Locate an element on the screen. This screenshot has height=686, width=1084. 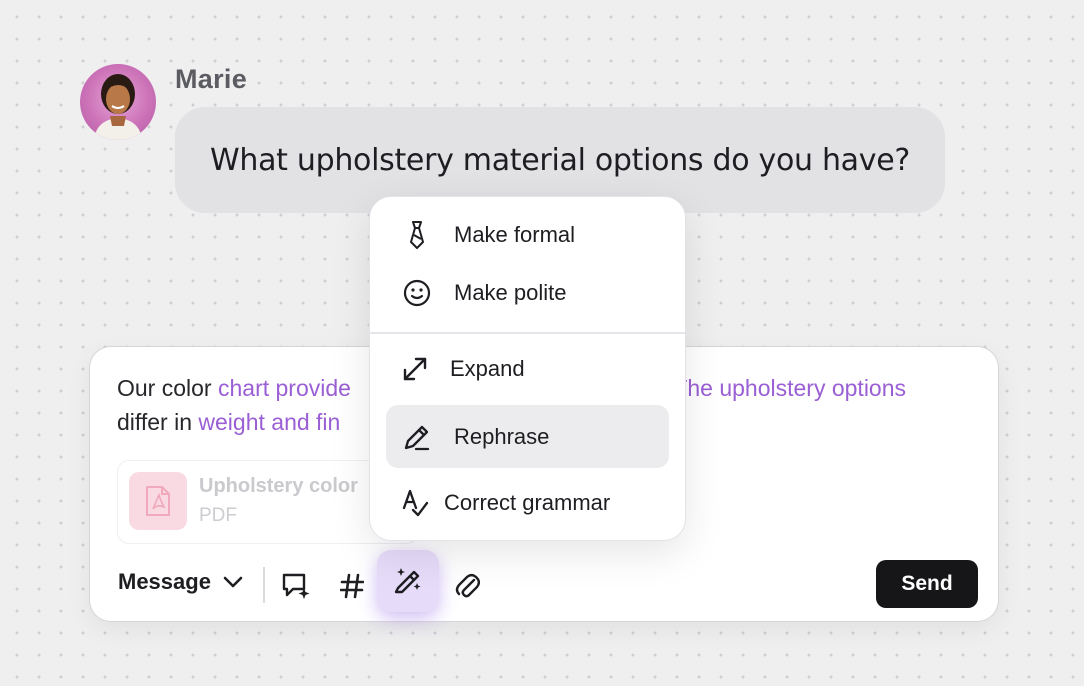
mode-label: Message is located at coordinates (164, 581).